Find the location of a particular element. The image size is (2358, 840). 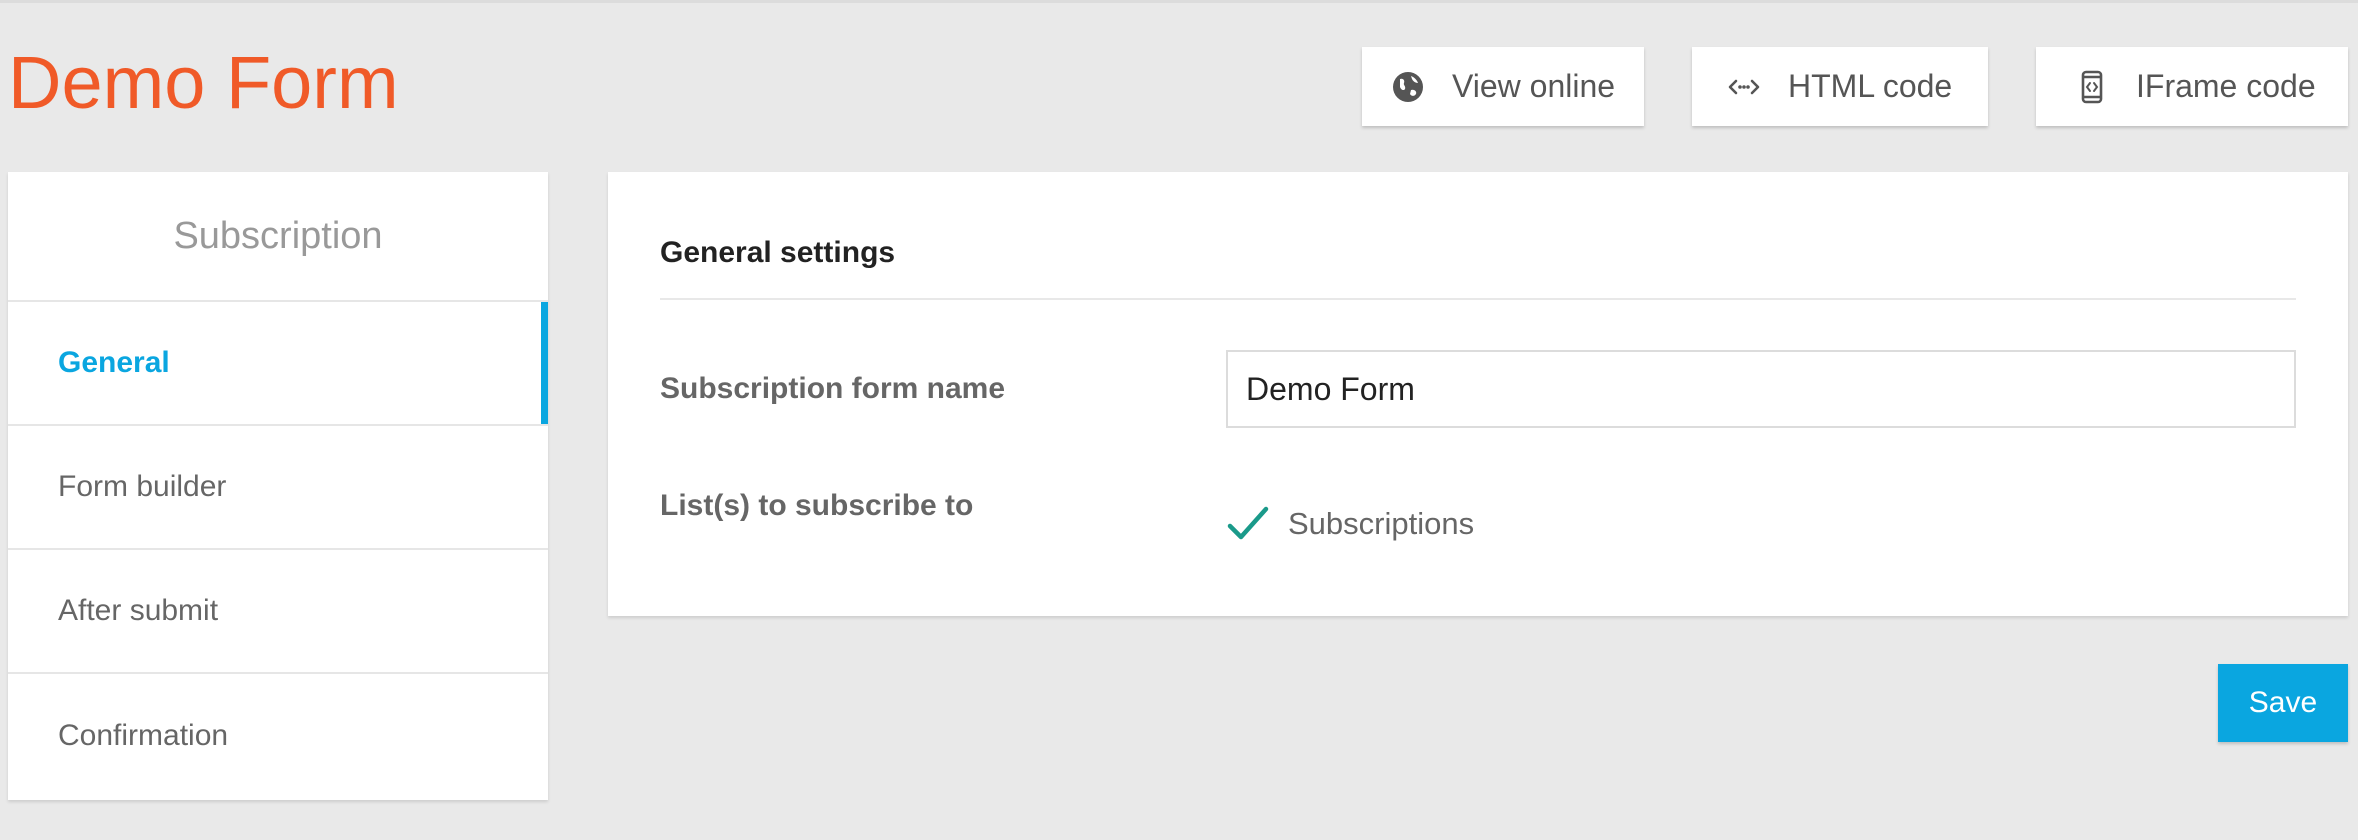

sidebar-item-confirmation: Confirmation is located at coordinates (278, 736).